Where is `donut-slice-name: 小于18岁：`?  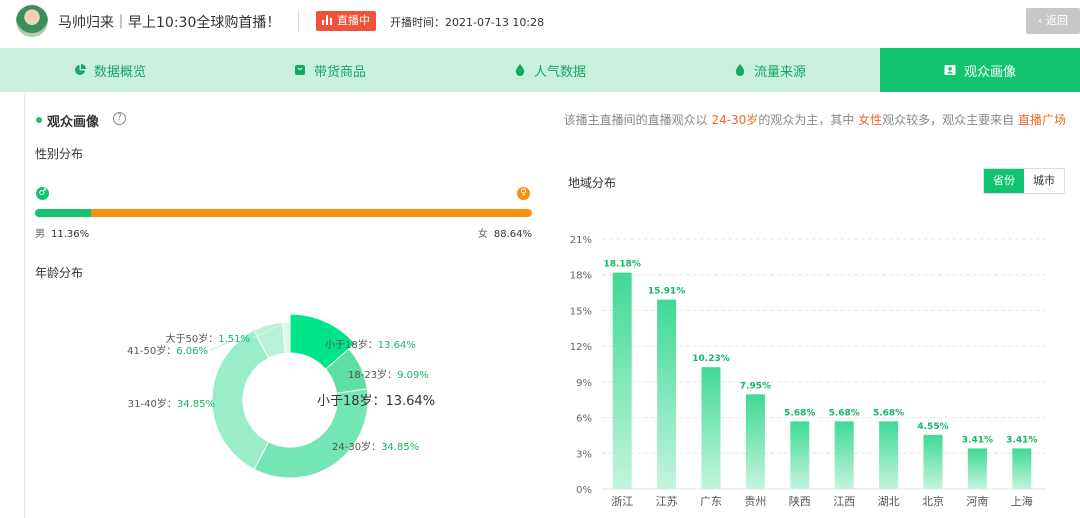 donut-slice-name: 小于18岁： is located at coordinates (351, 344).